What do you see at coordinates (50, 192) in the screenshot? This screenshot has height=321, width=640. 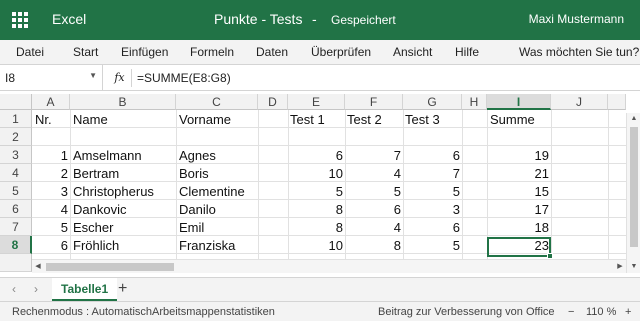 I see `cell-nr: 3` at bounding box center [50, 192].